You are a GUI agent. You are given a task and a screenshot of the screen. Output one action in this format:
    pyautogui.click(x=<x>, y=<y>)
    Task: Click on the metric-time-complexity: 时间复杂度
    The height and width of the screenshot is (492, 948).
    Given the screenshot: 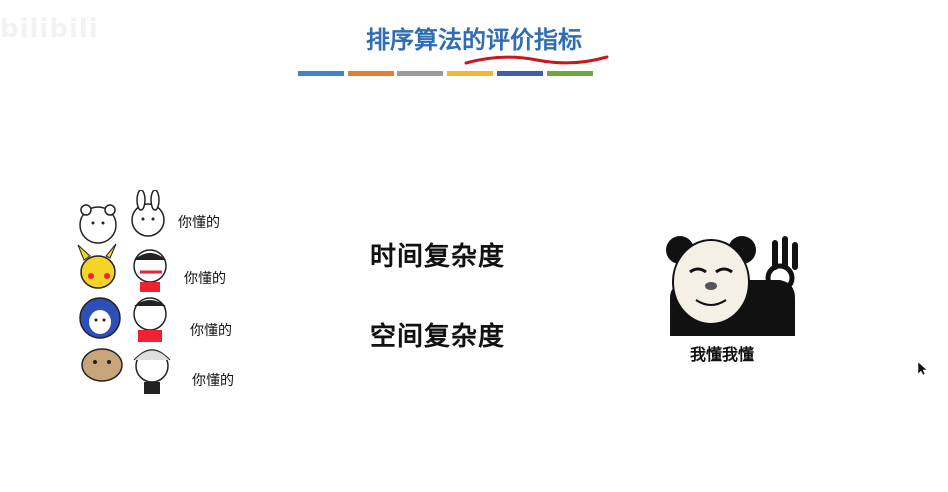 What is the action you would take?
    pyautogui.click(x=438, y=257)
    